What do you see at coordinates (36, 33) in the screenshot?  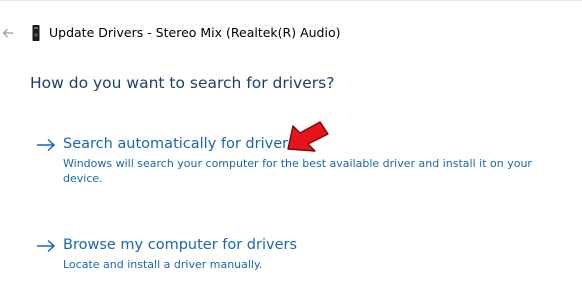 I see `audio-device-icon` at bounding box center [36, 33].